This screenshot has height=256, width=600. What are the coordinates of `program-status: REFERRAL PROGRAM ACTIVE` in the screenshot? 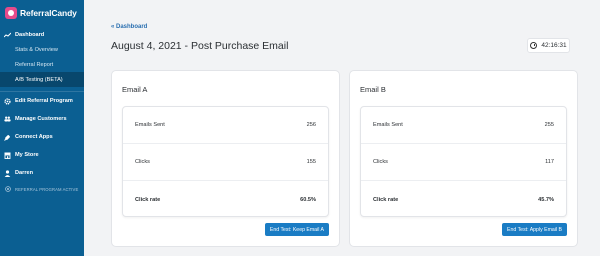 It's located at (42, 189).